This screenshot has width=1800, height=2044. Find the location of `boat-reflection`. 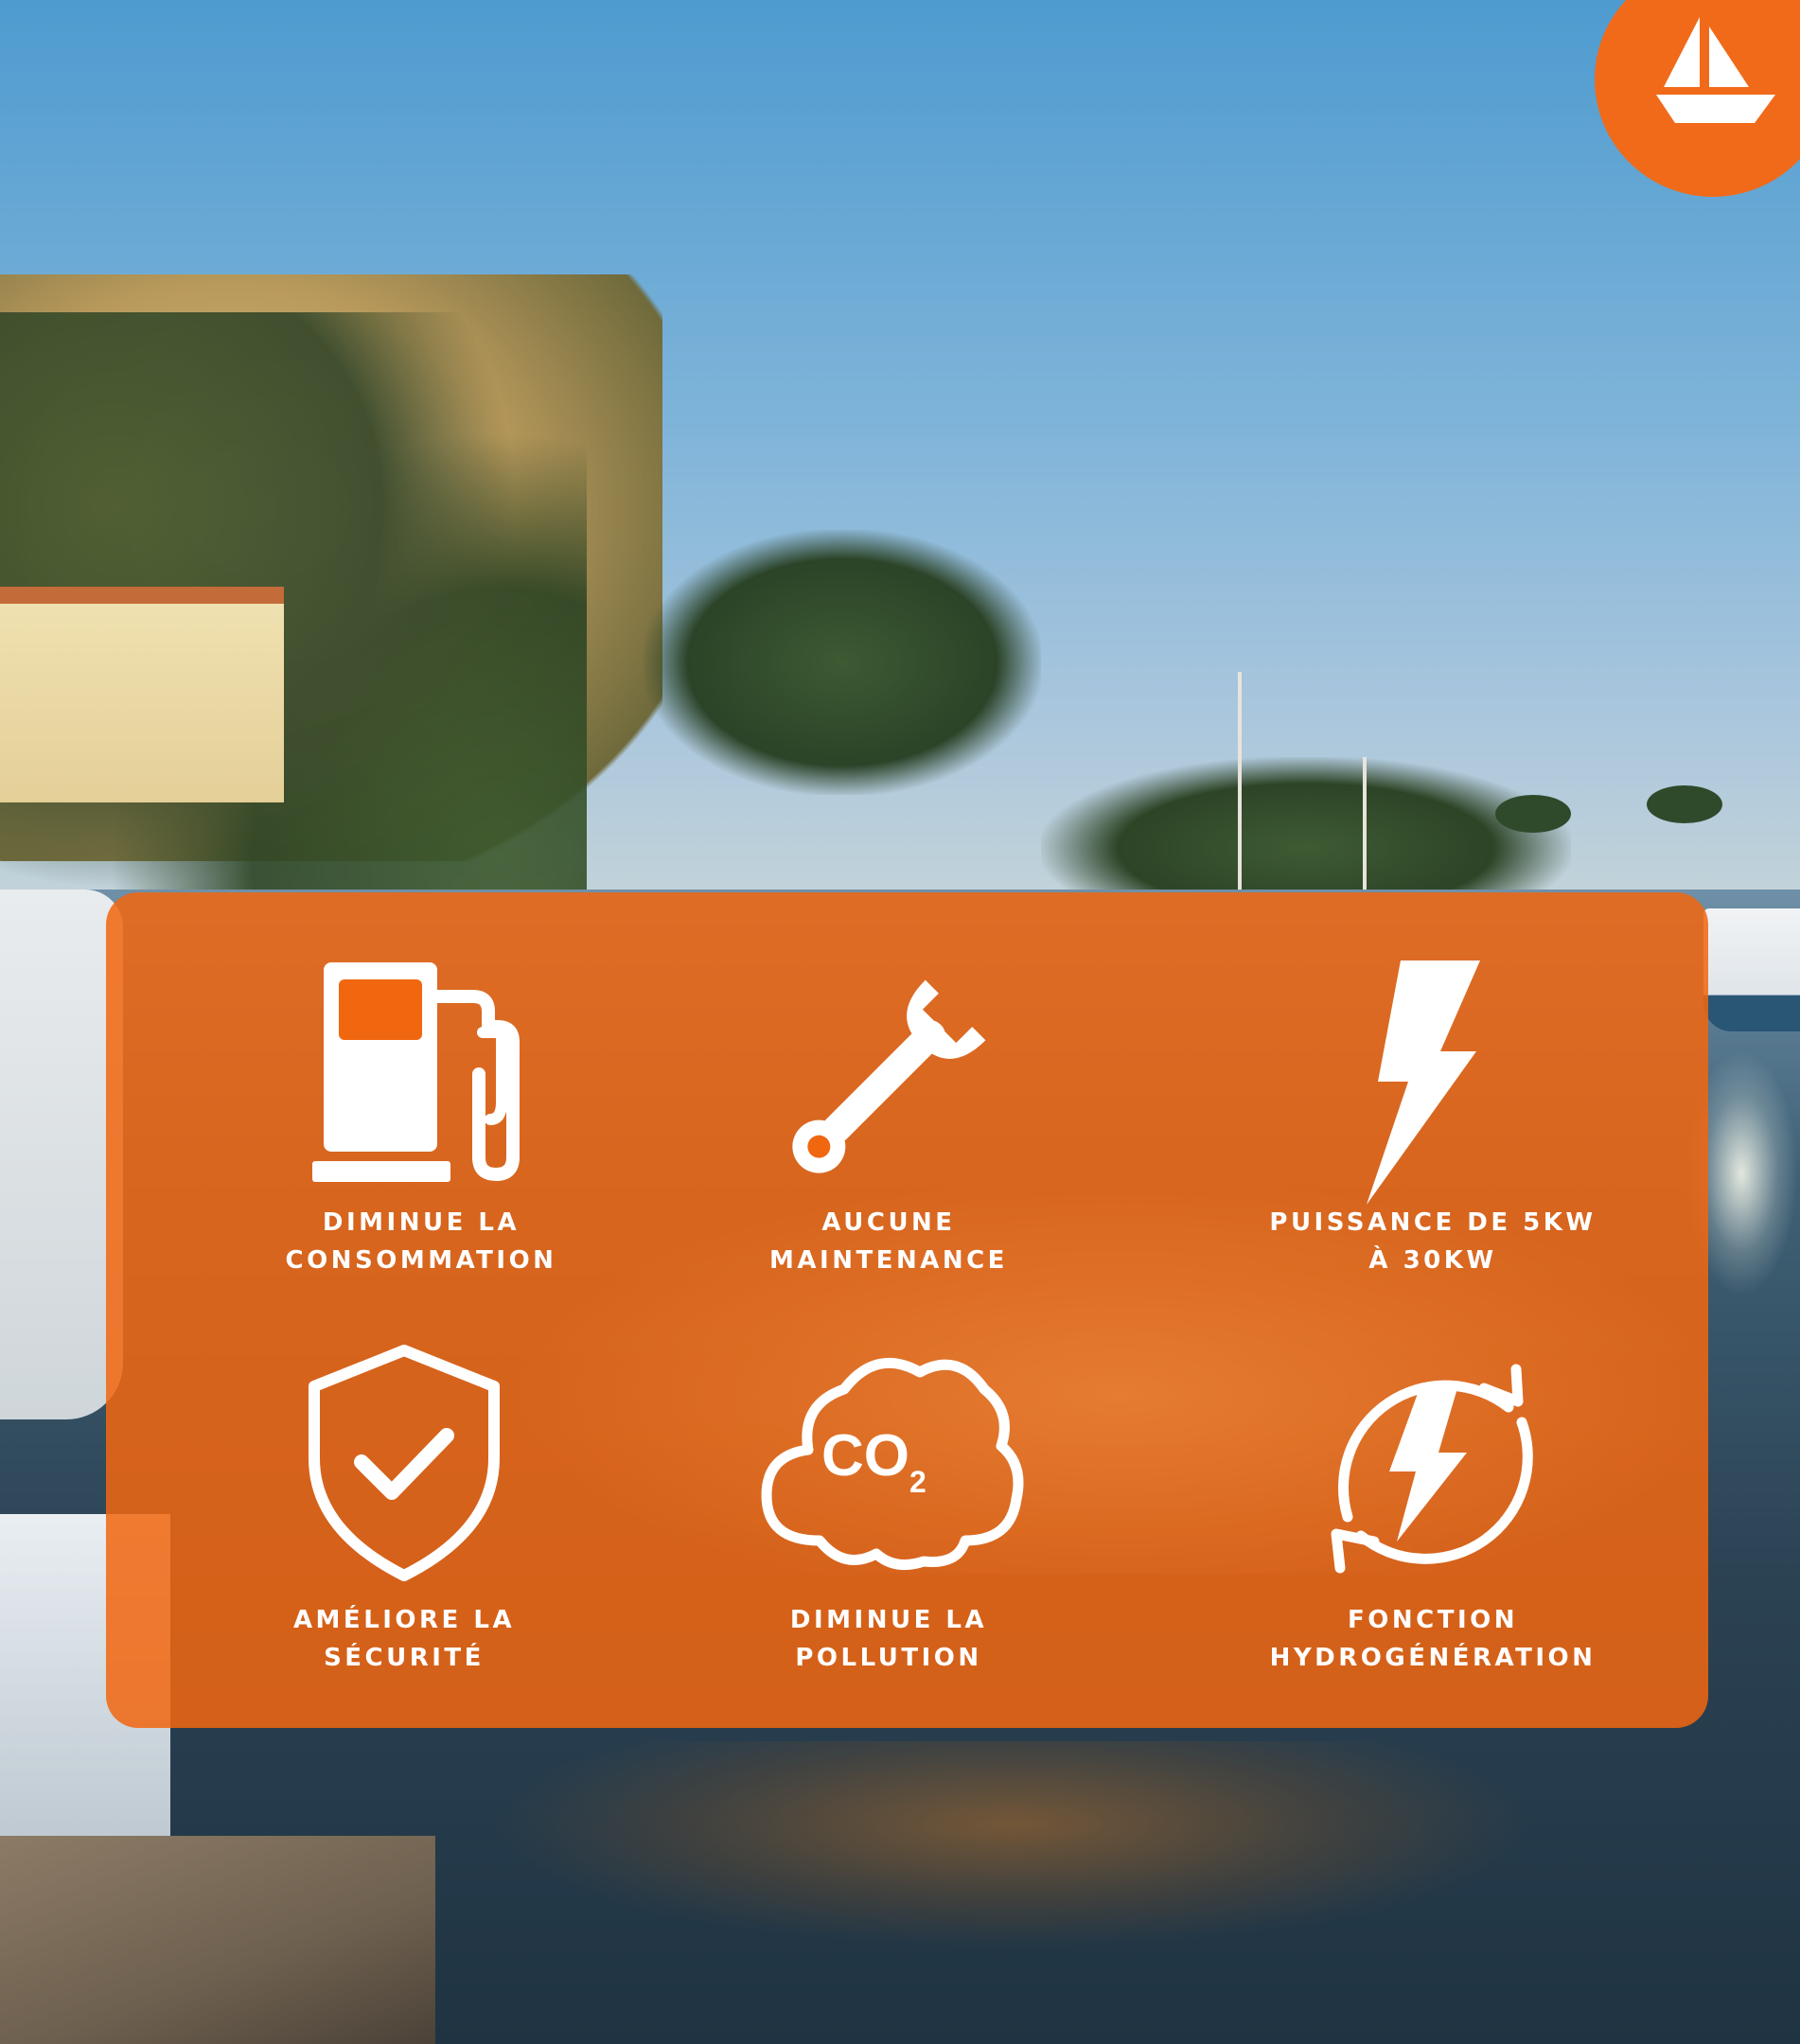

boat-reflection is located at coordinates (1012, 1845).